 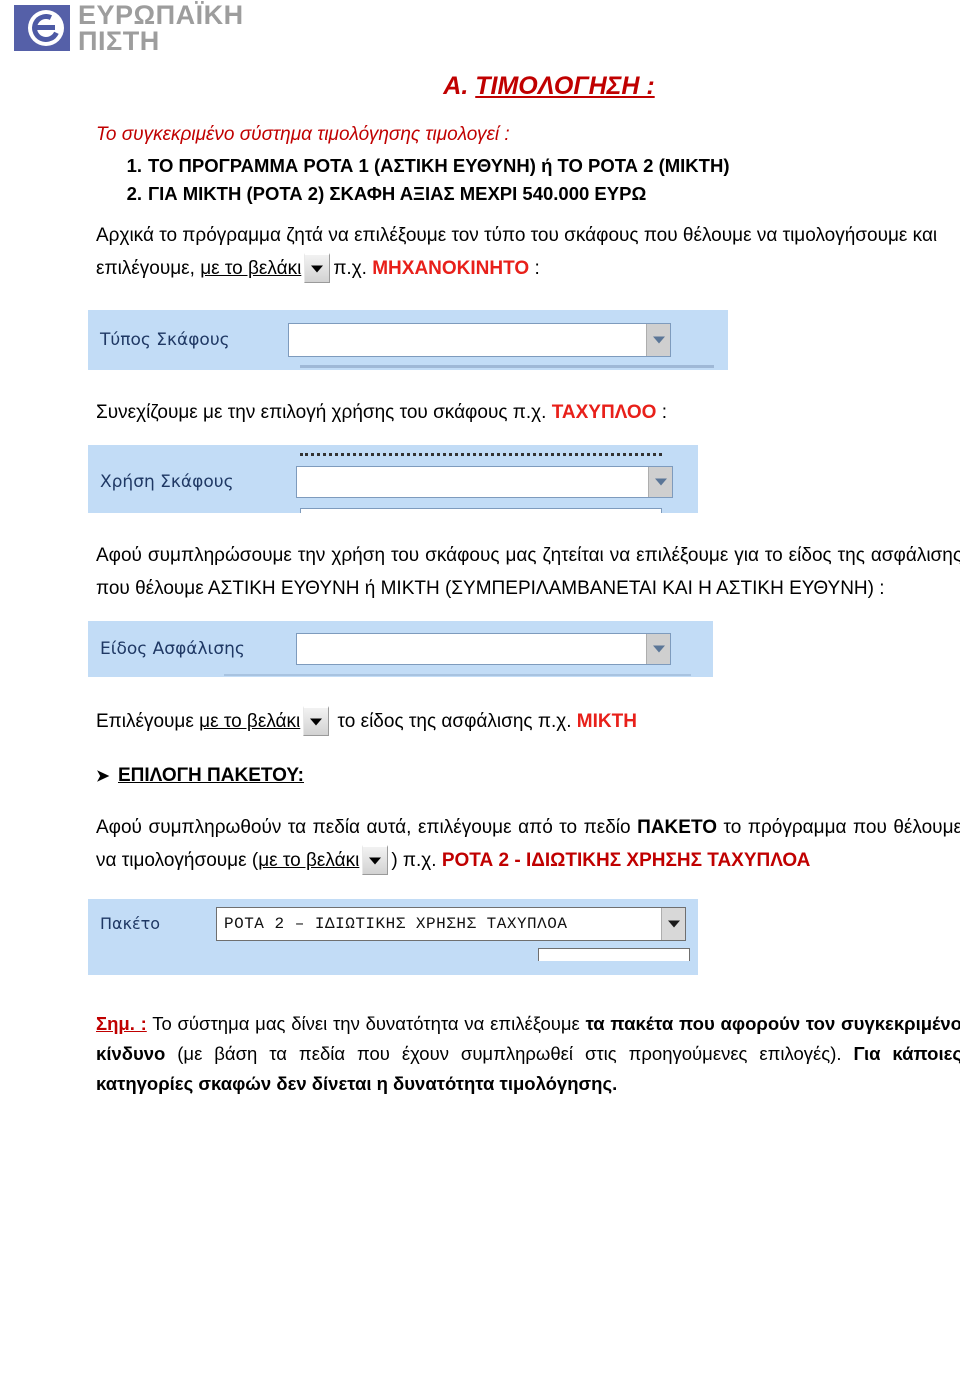 What do you see at coordinates (484, 482) in the screenshot?
I see `combobox-xrisi-skafous` at bounding box center [484, 482].